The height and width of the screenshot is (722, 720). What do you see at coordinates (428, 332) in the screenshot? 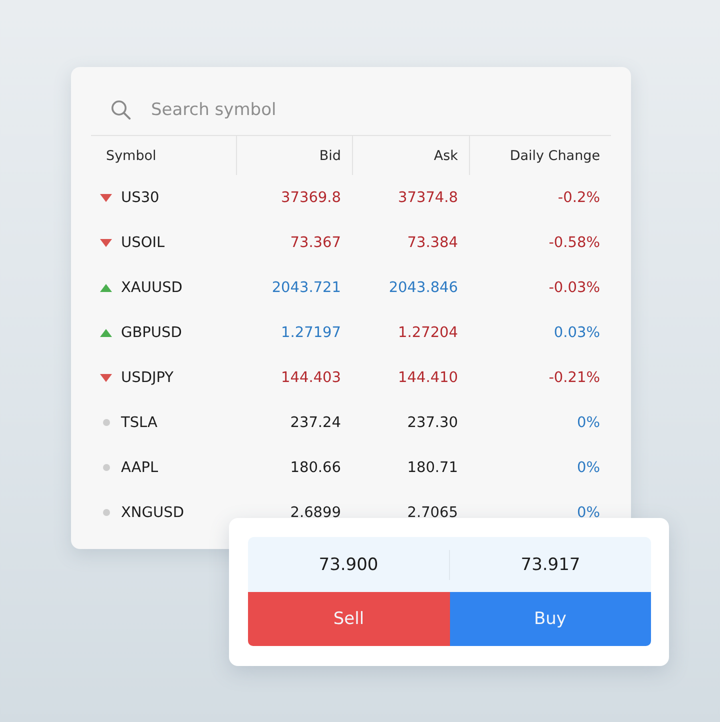
I see `ask-price: 1.27204` at bounding box center [428, 332].